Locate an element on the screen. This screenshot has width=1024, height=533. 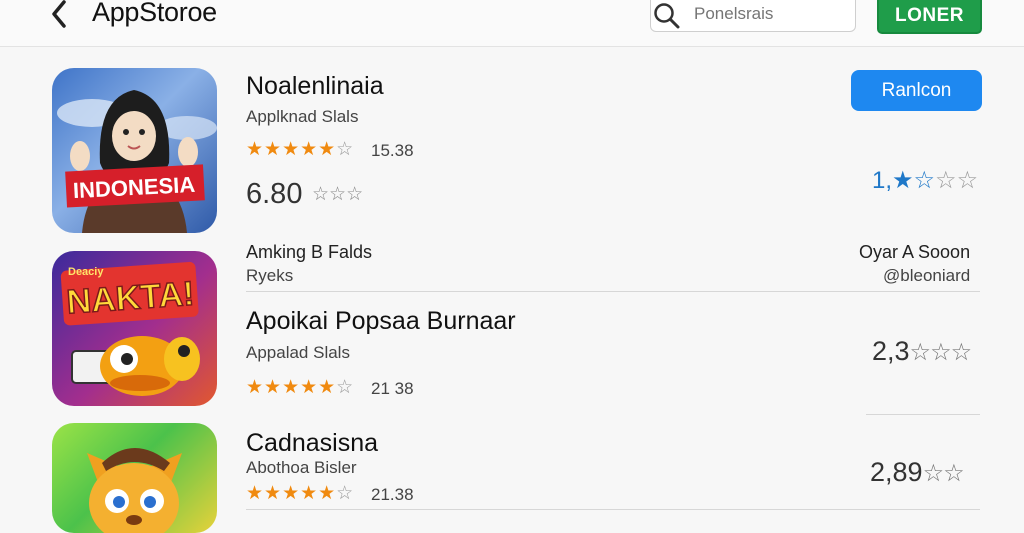
fox-app-icon is located at coordinates (134, 478).